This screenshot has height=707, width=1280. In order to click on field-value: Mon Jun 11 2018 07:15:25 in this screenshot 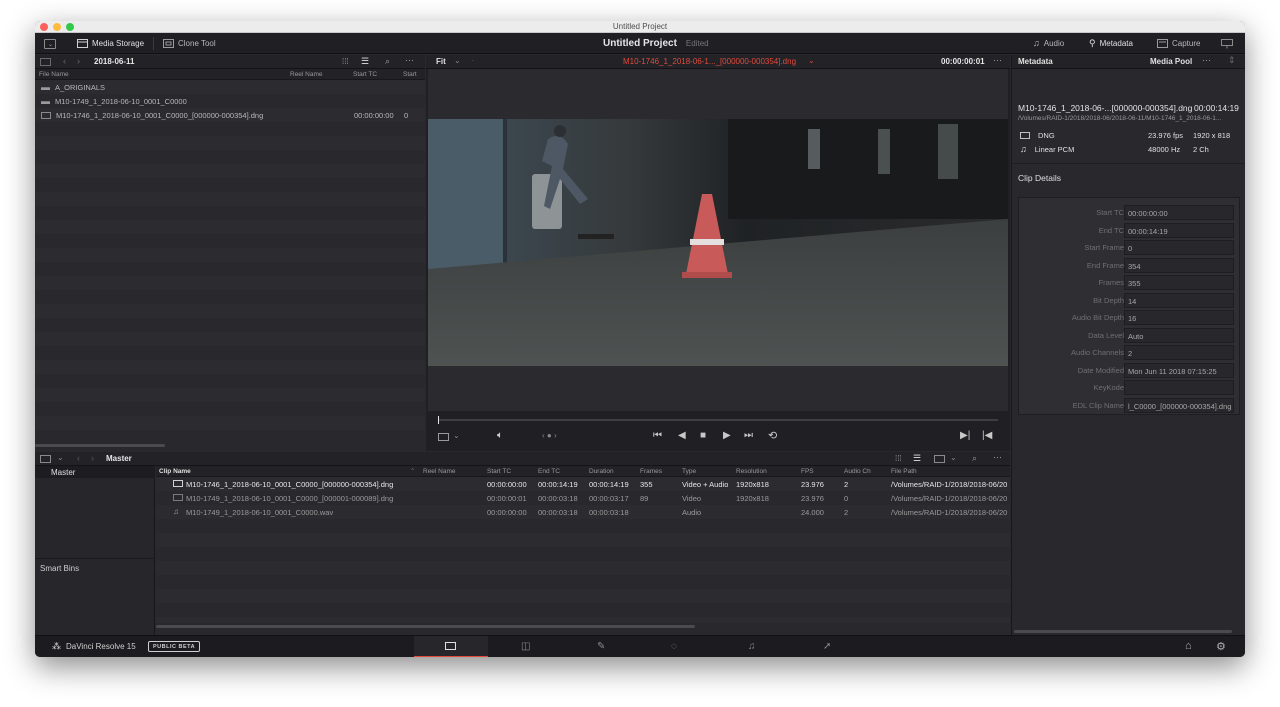, I will do `click(1179, 370)`.